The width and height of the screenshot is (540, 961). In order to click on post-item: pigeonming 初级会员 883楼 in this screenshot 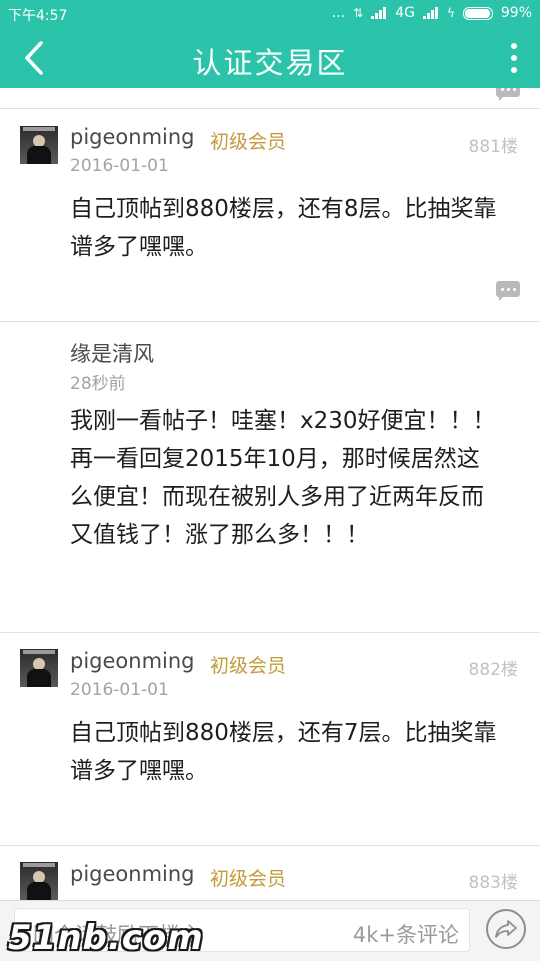, I will do `click(270, 872)`.